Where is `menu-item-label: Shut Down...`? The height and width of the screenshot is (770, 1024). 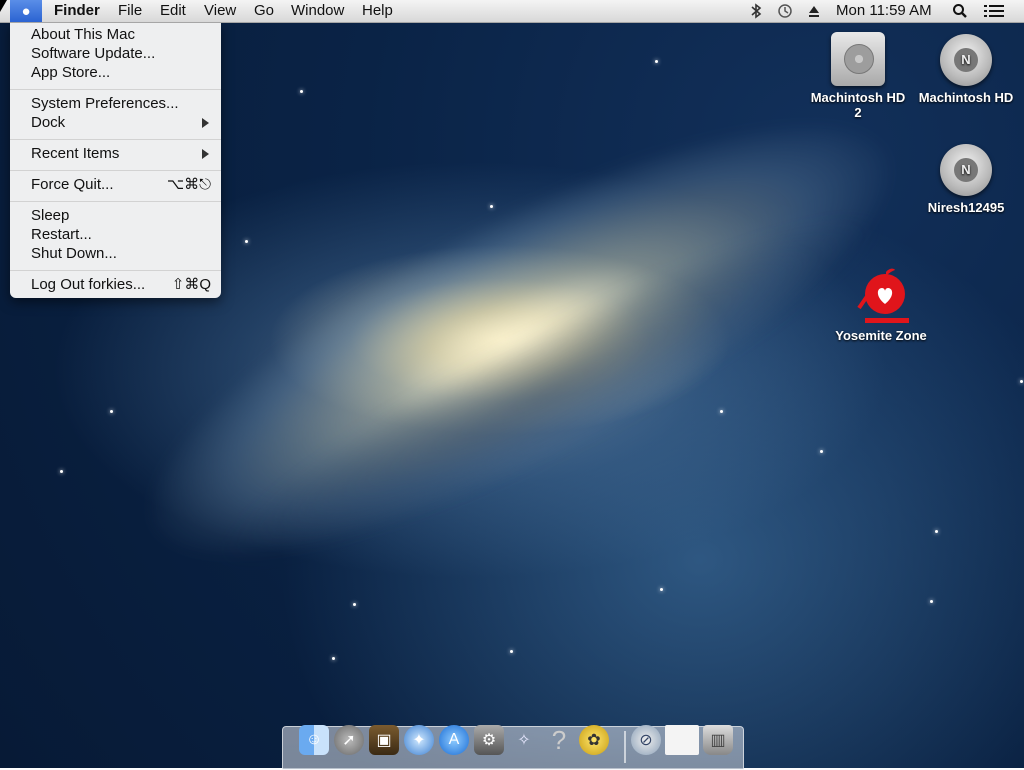 menu-item-label: Shut Down... is located at coordinates (74, 253).